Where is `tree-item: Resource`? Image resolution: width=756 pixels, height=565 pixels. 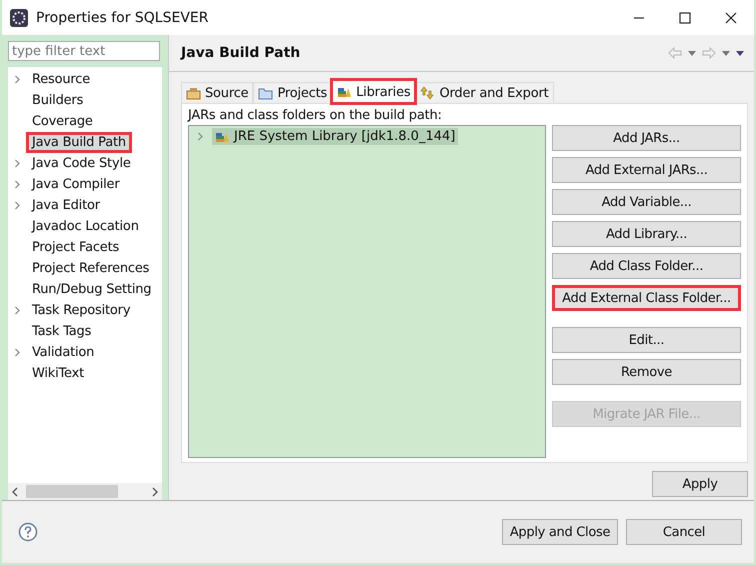 tree-item: Resource is located at coordinates (61, 79).